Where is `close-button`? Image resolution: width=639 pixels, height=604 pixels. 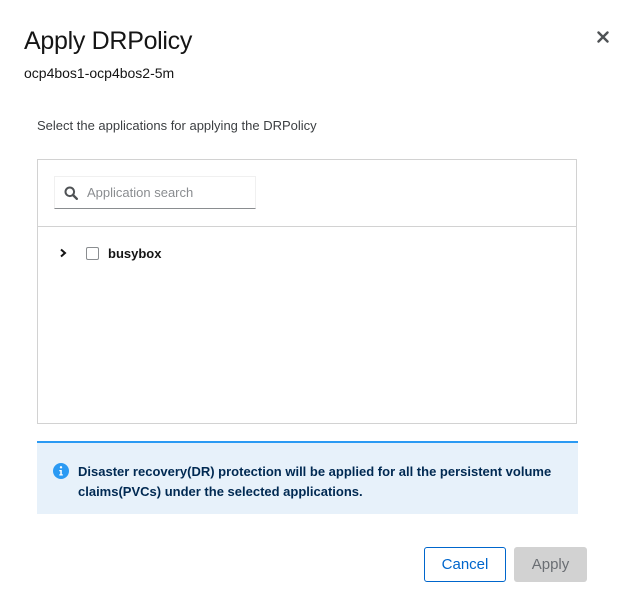
close-button is located at coordinates (603, 37).